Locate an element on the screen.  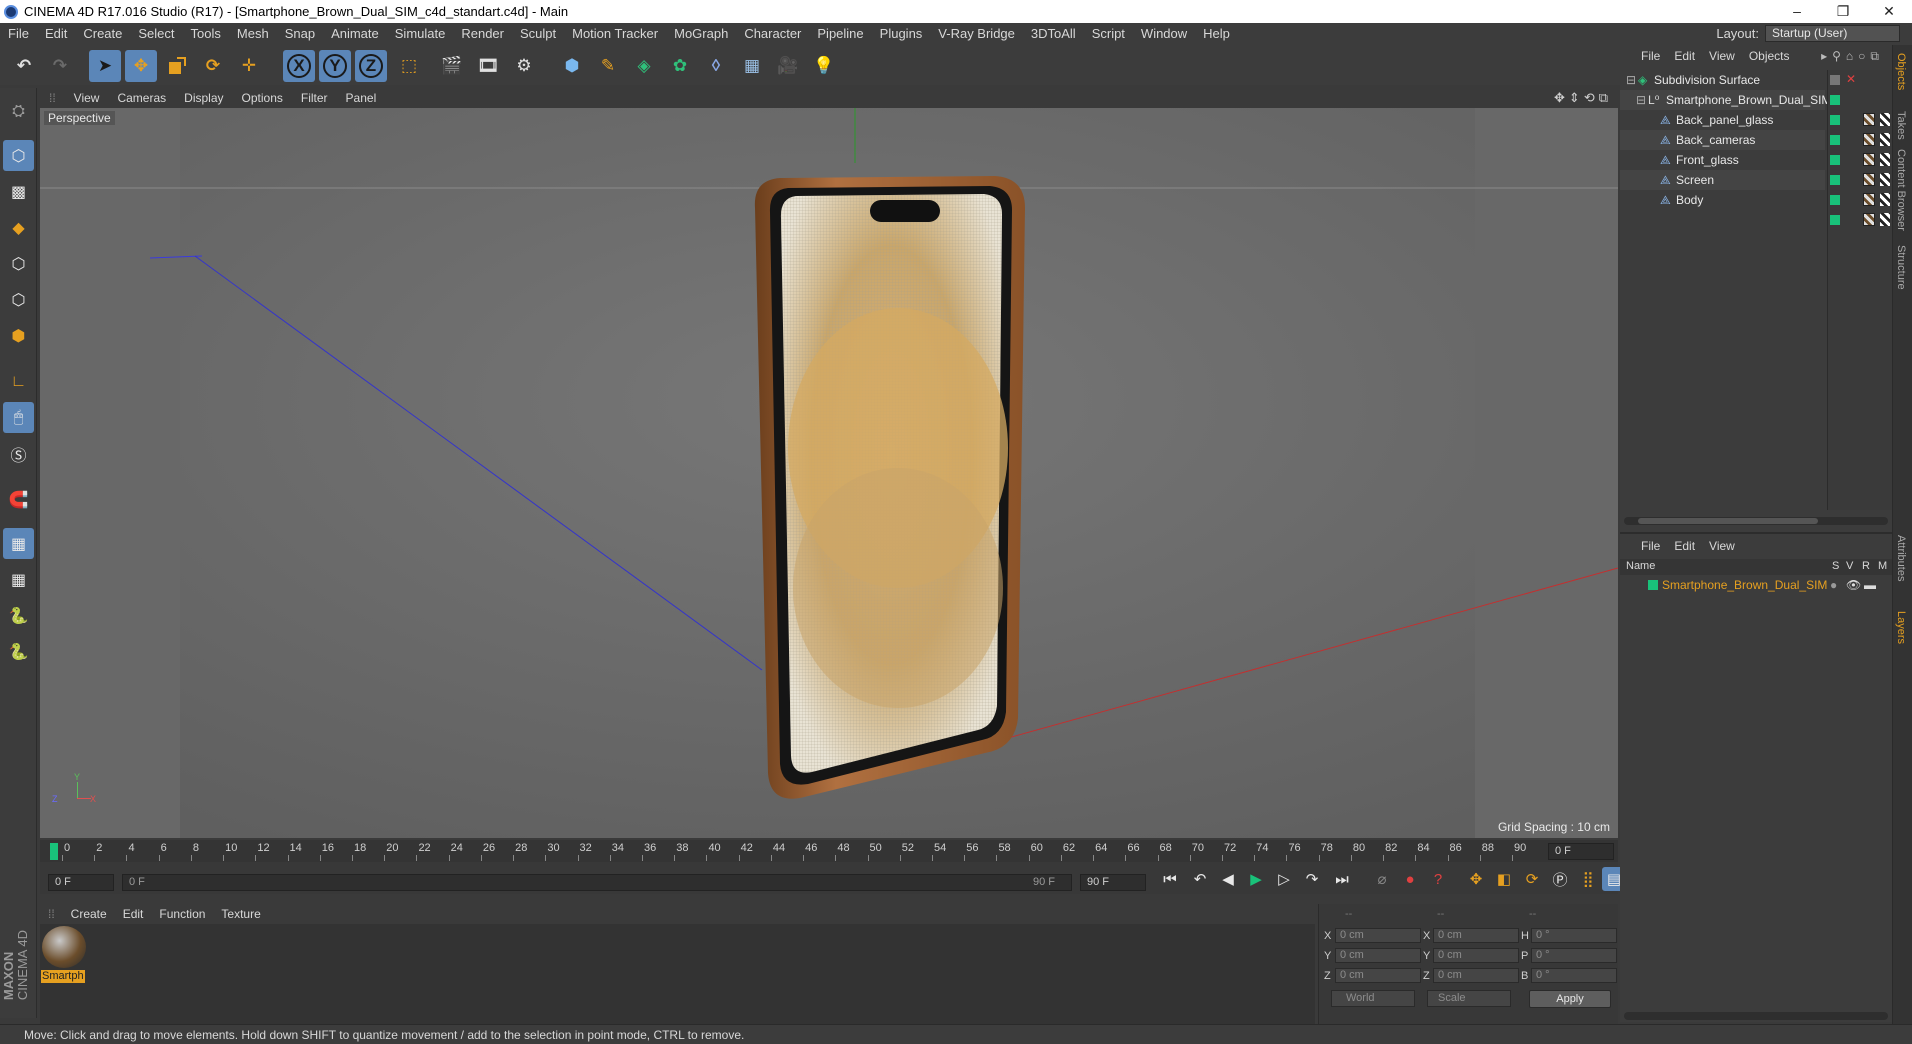
menu-create: Create is located at coordinates (102, 34).